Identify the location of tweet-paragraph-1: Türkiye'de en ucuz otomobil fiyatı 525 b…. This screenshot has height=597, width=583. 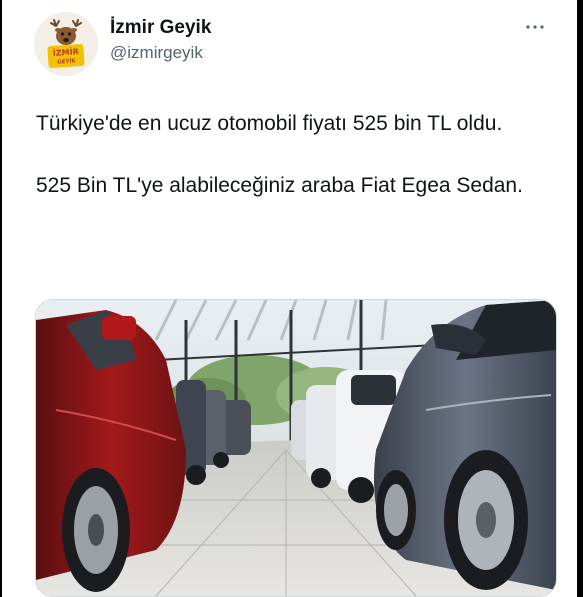
(269, 123).